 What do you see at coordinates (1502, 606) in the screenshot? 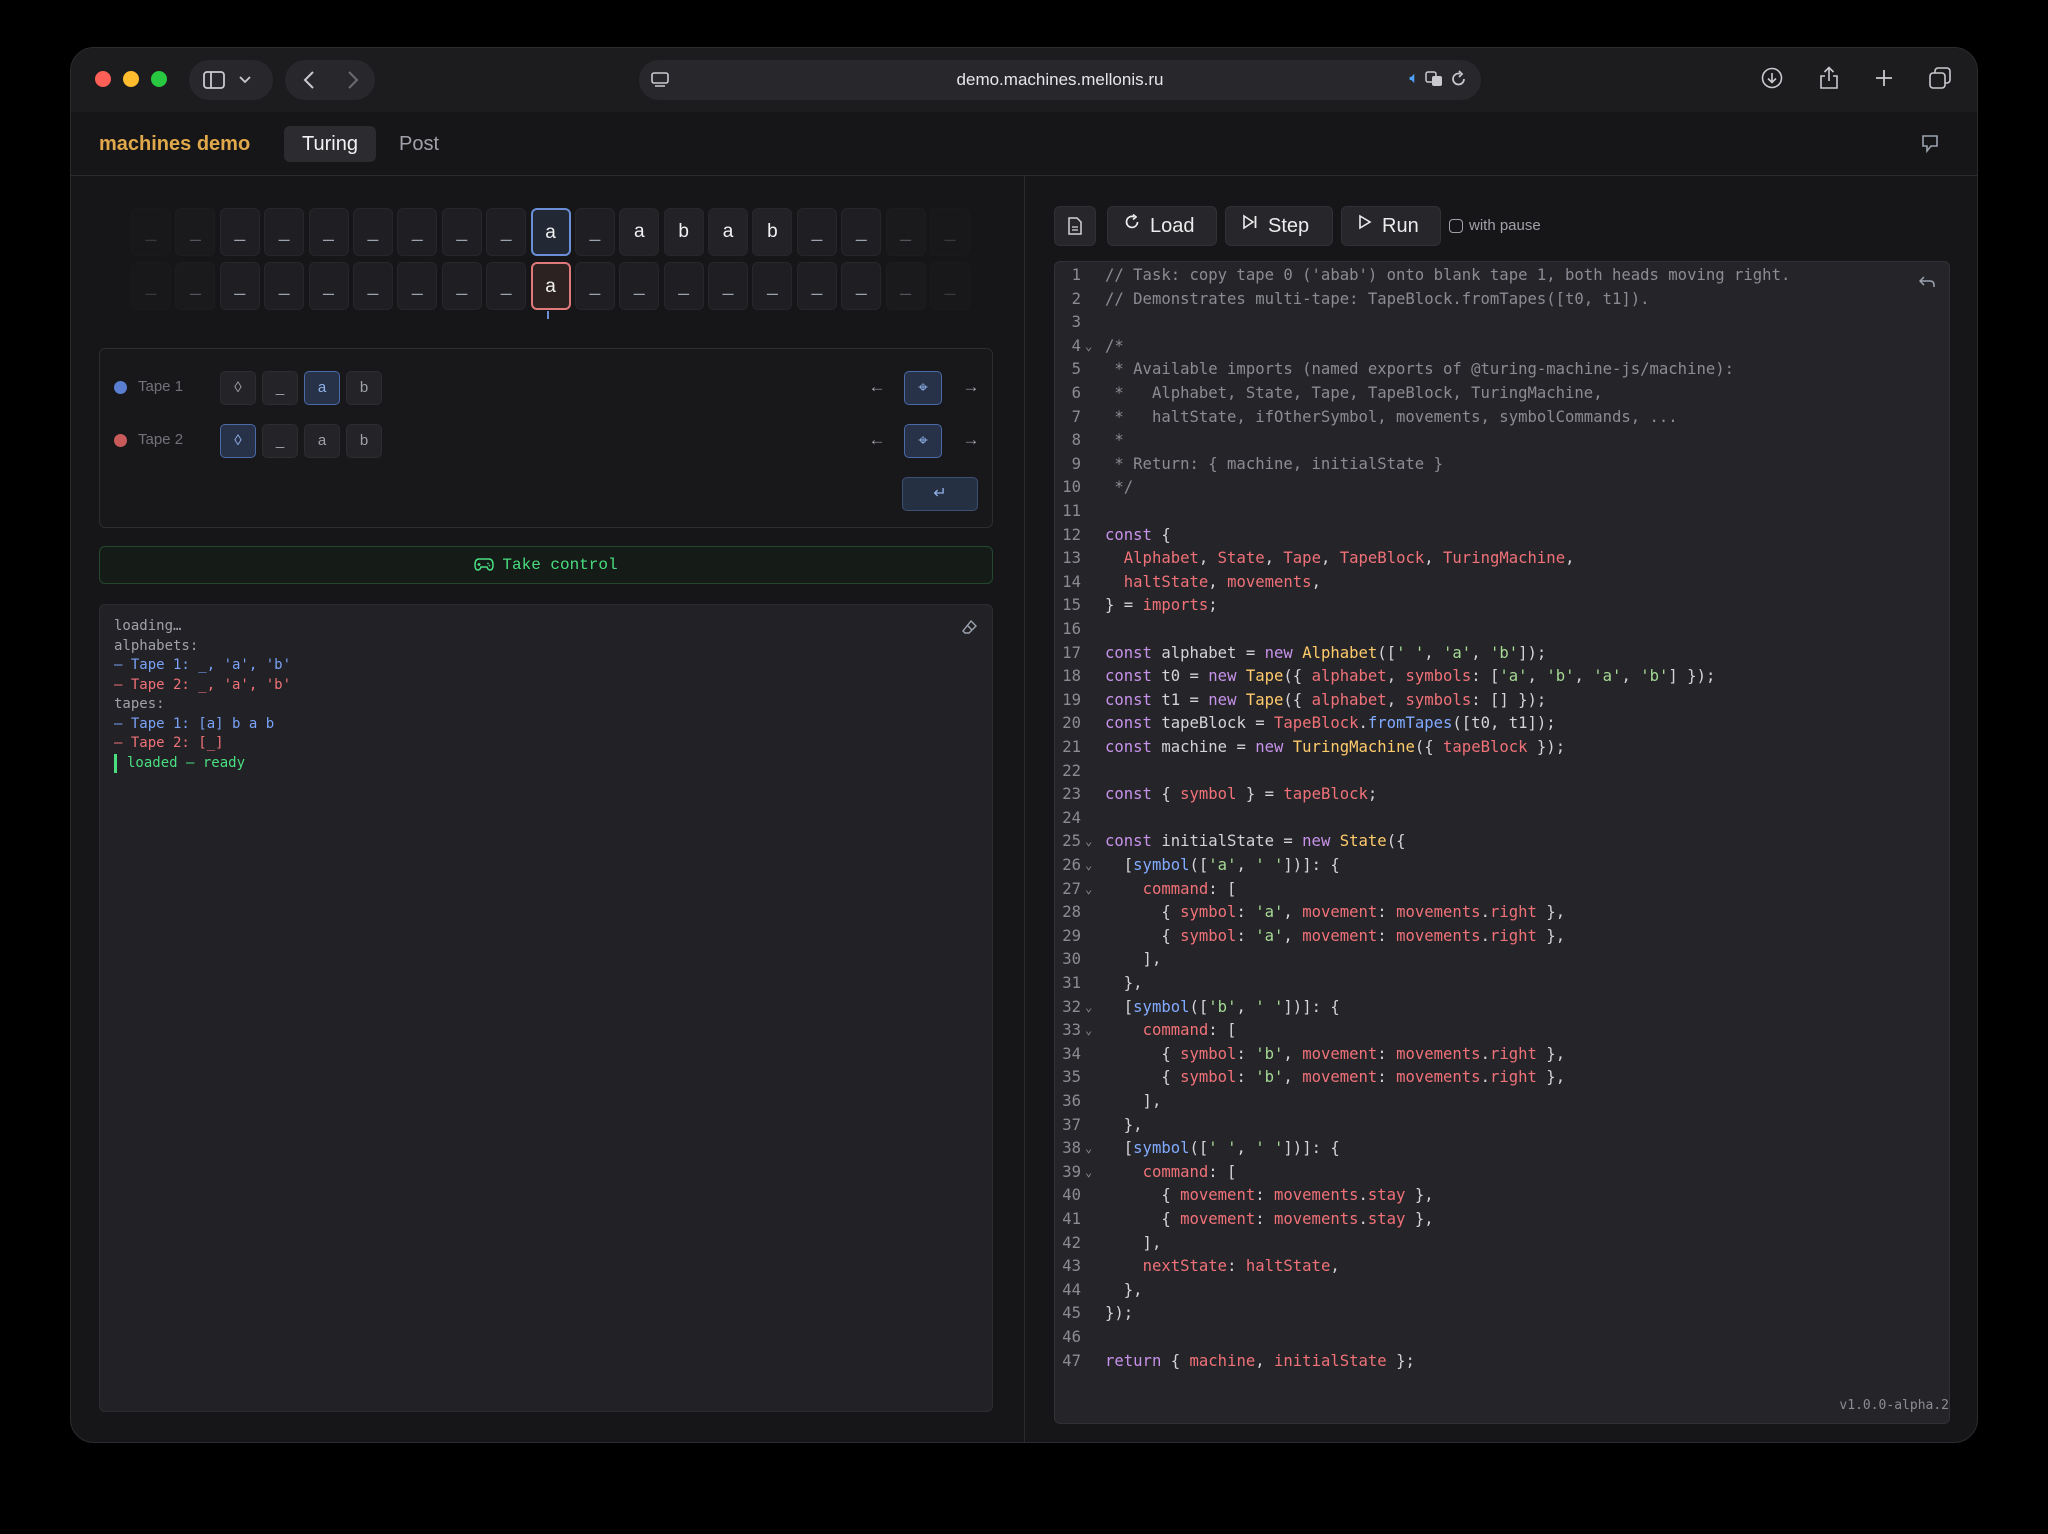
I see `code-line: 15} = imports;` at bounding box center [1502, 606].